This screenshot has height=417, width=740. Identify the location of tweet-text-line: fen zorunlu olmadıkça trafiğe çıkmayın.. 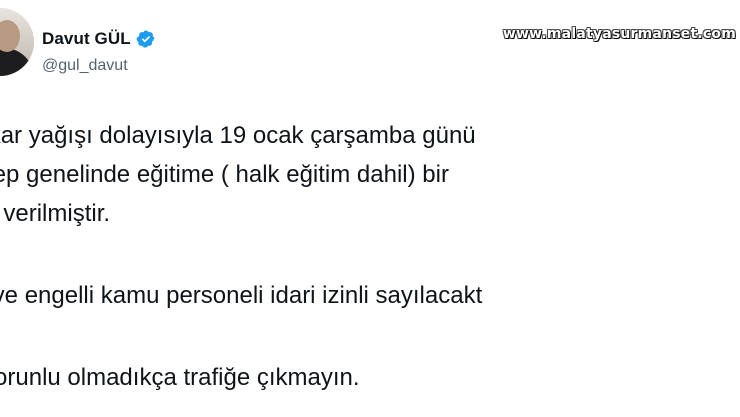
(180, 377).